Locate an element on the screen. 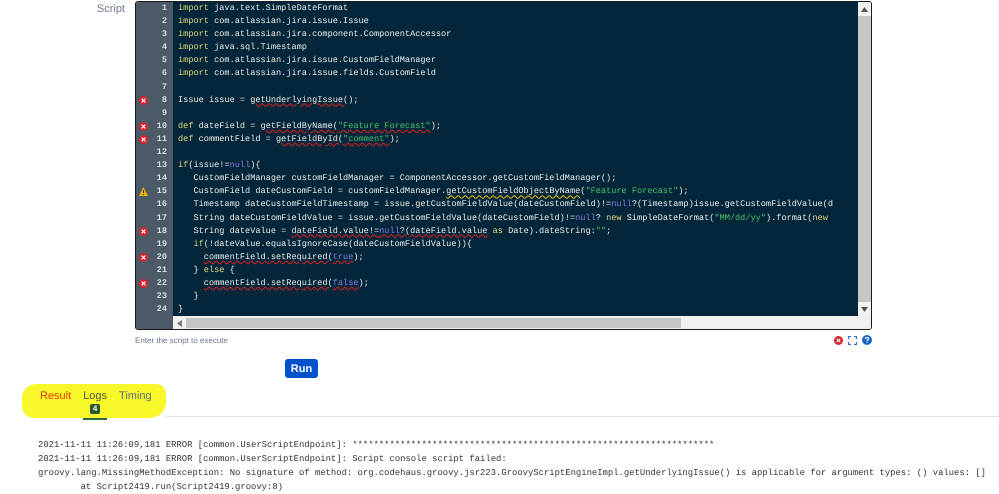 This screenshot has height=494, width=999. code-line: import com.atlassian.jira.issue.Issue is located at coordinates (273, 21).